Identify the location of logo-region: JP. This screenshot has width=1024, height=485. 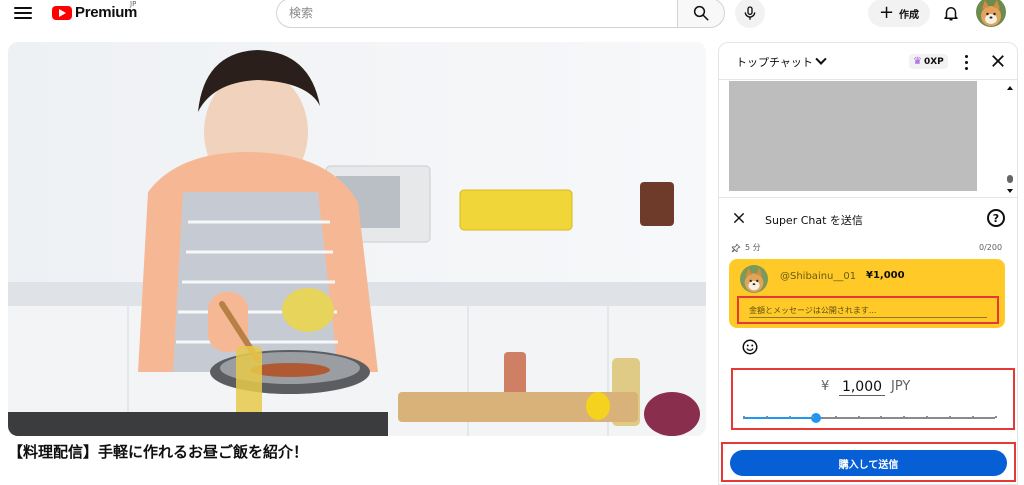
(133, 4).